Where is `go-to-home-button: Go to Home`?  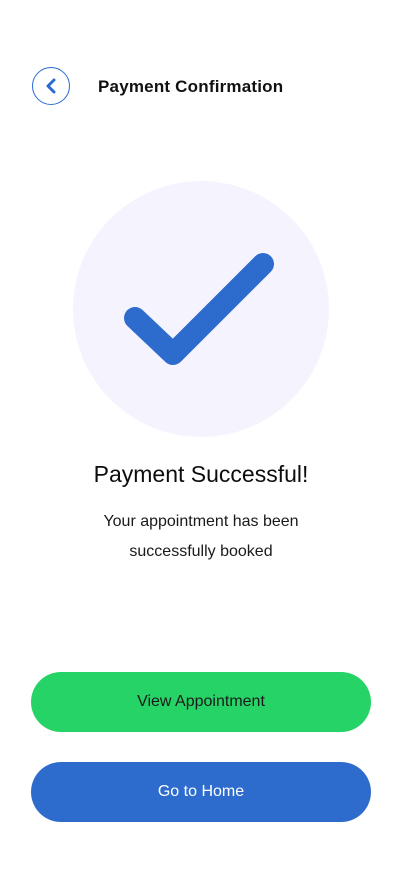 go-to-home-button: Go to Home is located at coordinates (201, 792).